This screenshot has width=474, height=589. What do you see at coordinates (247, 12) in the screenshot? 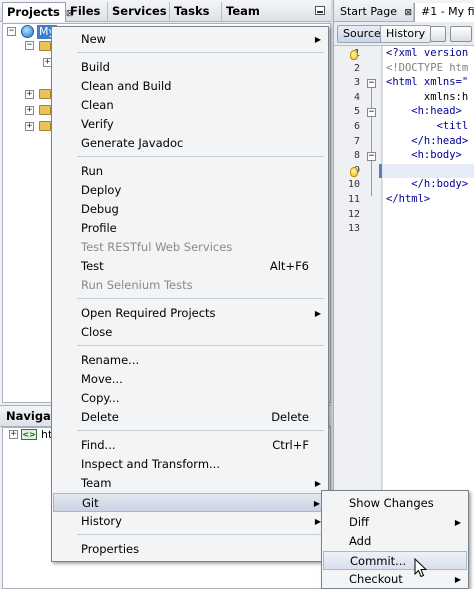
I see `tab-team: Team` at bounding box center [247, 12].